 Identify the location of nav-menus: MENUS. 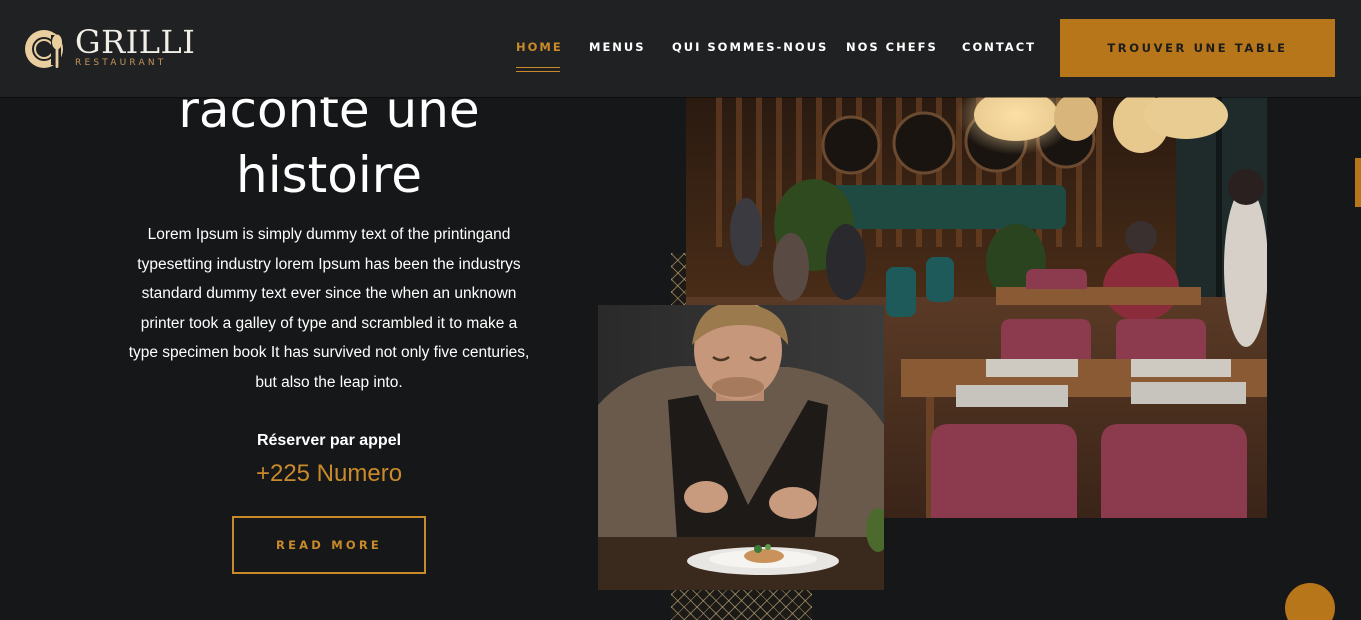
(617, 47).